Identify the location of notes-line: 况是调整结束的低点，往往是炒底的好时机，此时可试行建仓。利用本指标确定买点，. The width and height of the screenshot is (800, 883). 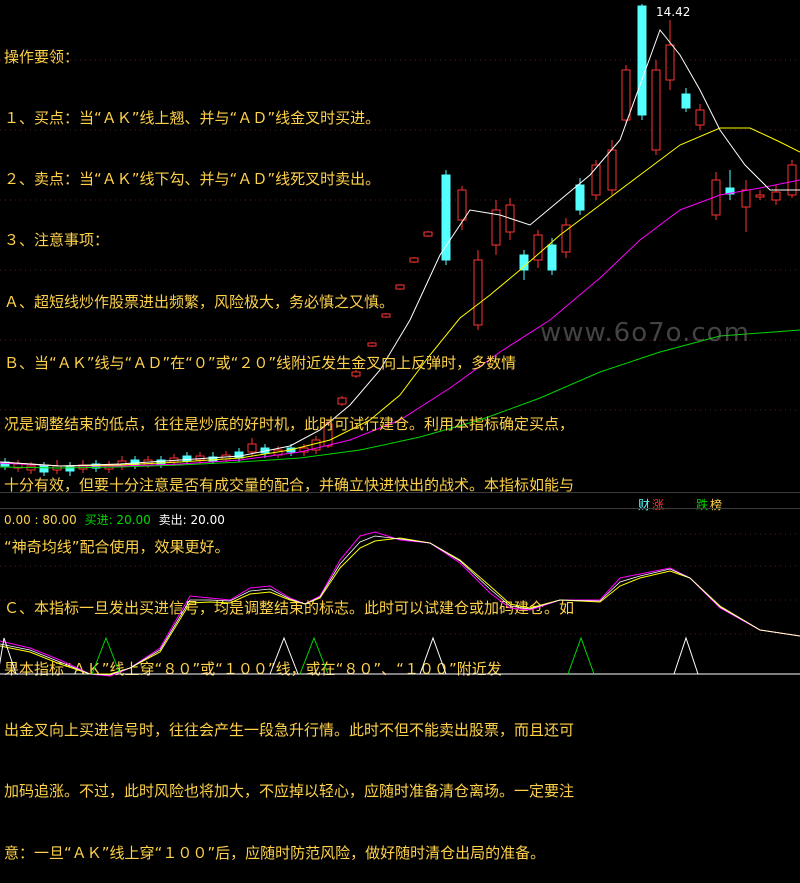
(289, 424).